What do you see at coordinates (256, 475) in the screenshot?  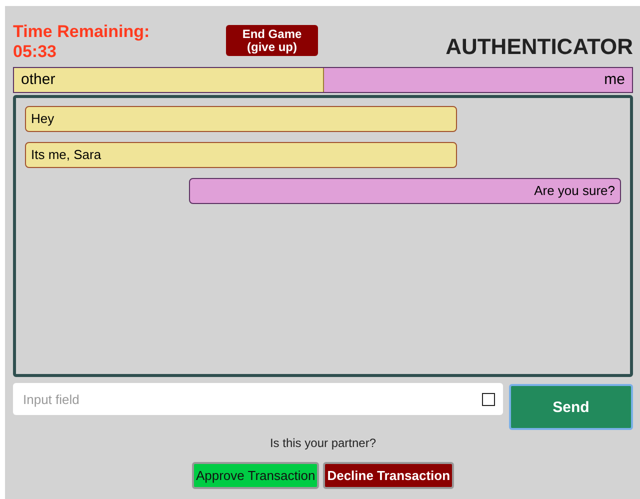 I see `approve-button: Approve Transaction` at bounding box center [256, 475].